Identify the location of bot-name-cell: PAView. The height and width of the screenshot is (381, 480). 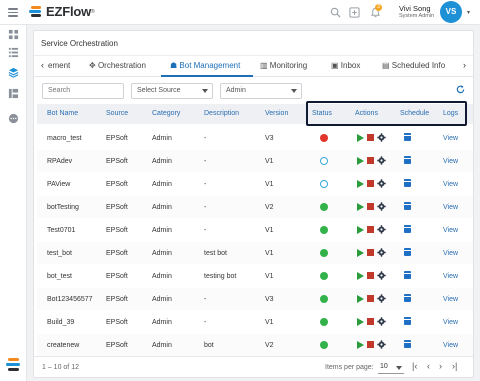
(59, 184).